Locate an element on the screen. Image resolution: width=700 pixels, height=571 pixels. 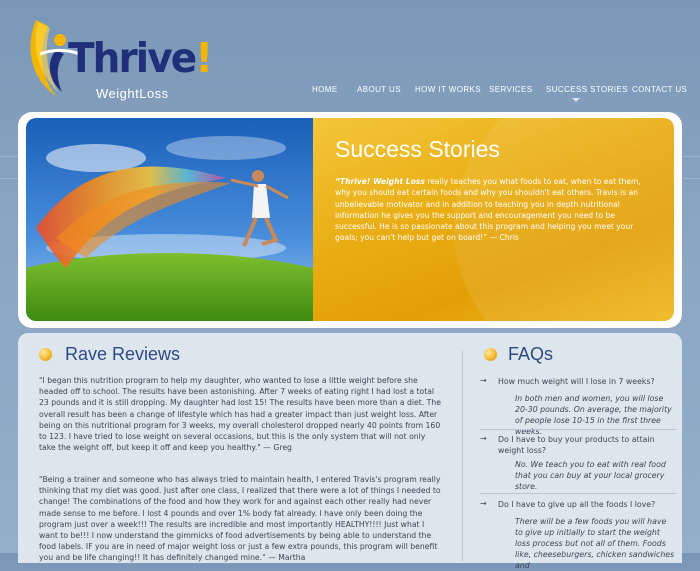
triangle-down-icon is located at coordinates (576, 100).